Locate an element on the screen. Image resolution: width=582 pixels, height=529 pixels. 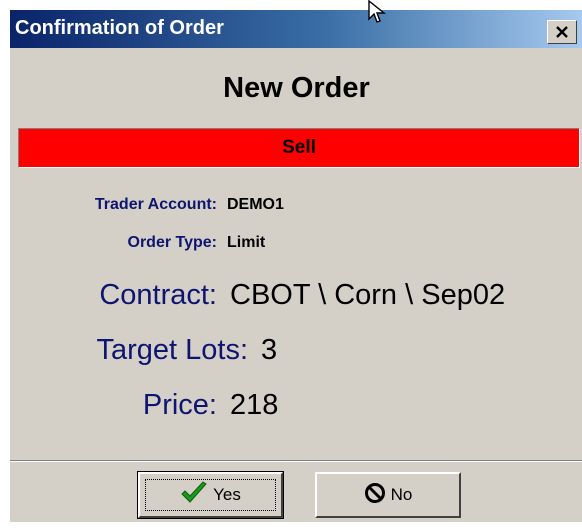
order-side-banner: Sell is located at coordinates (299, 148).